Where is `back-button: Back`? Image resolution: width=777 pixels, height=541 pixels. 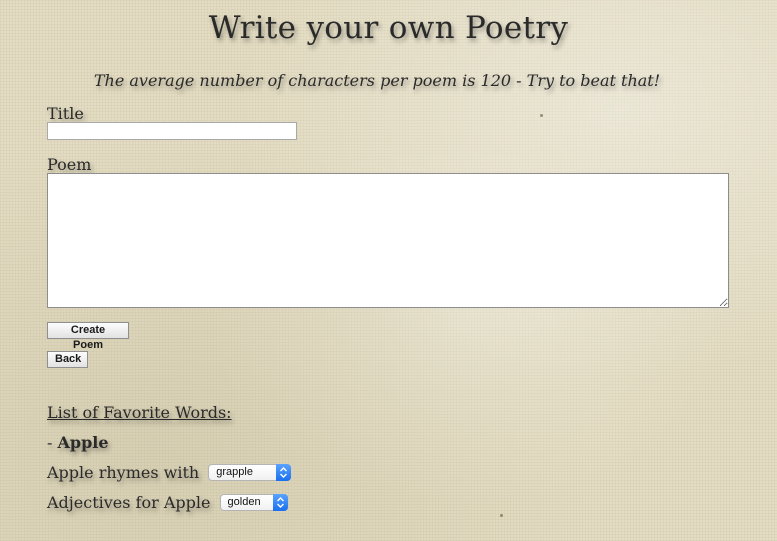 back-button: Back is located at coordinates (67, 359).